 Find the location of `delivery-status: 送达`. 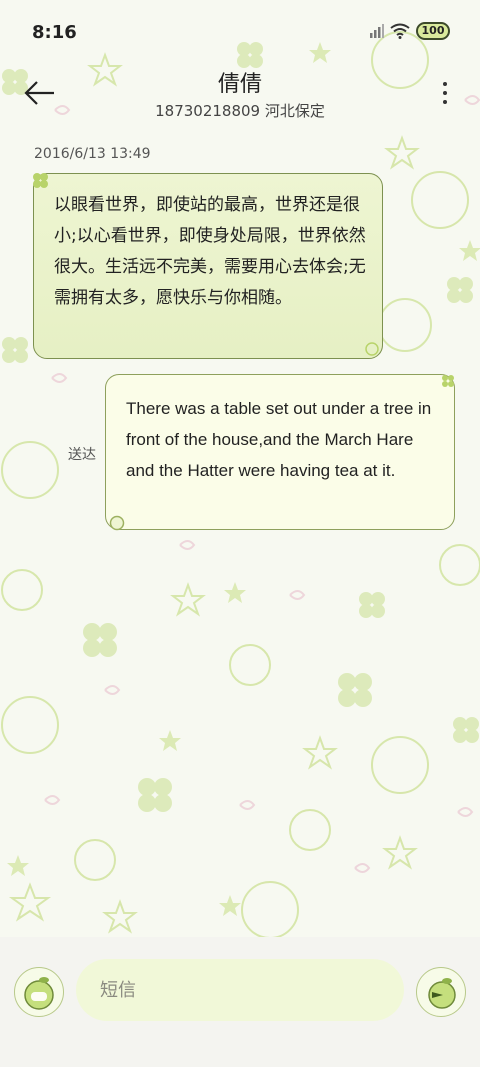

delivery-status: 送达 is located at coordinates (82, 455).